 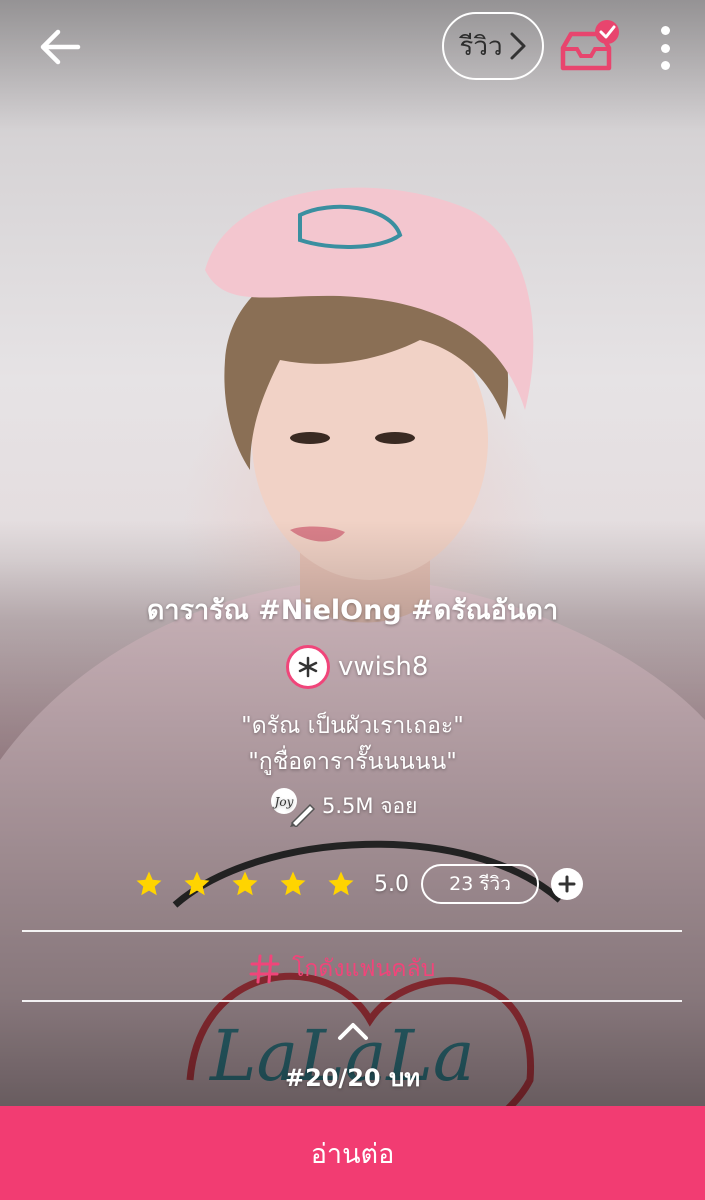 I want to click on hashtag-icon, so click(x=264, y=969).